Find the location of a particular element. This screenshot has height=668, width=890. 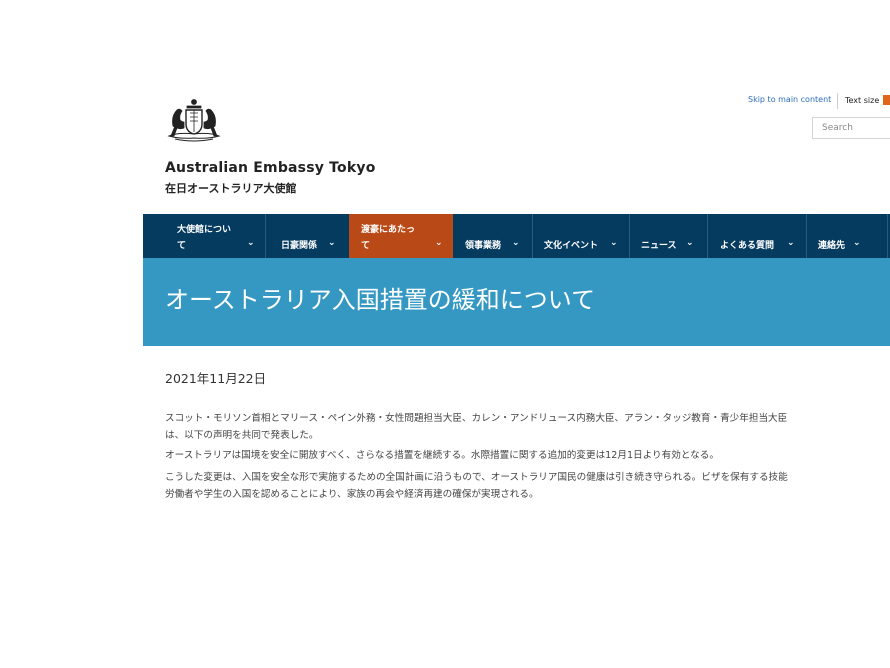

nav-item-news: ニュース ⌄ is located at coordinates (668, 236).